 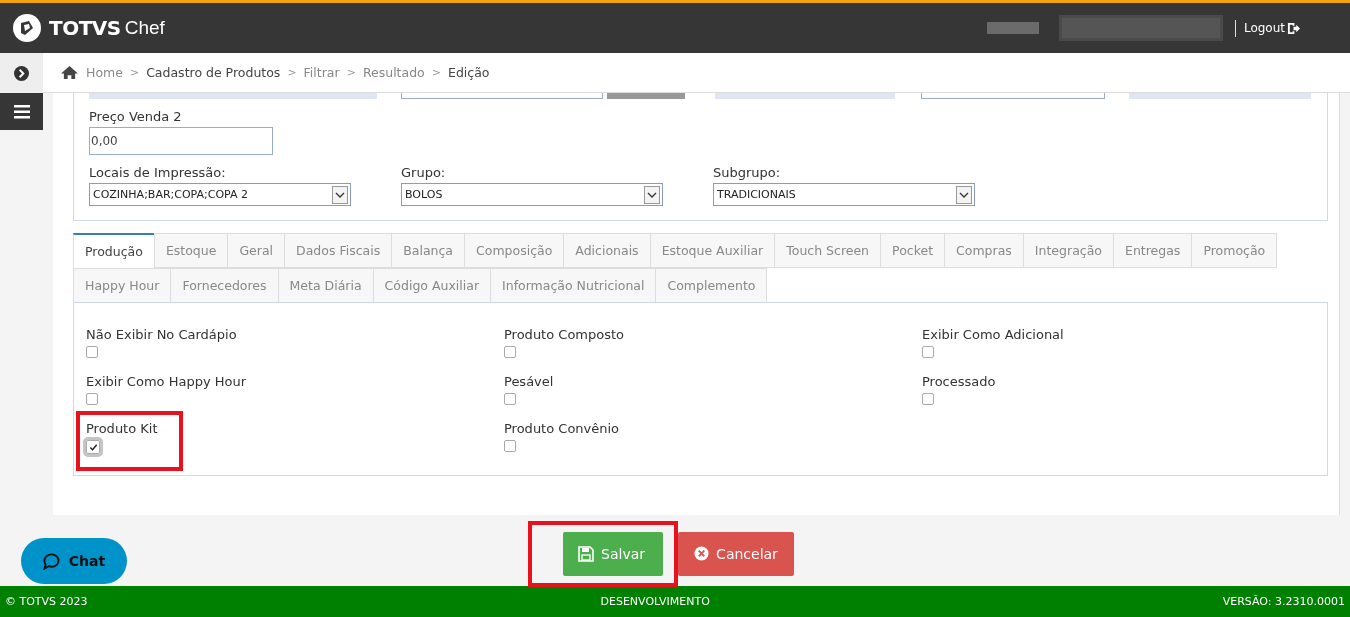 I want to click on tab: Fornecedores, so click(x=224, y=285).